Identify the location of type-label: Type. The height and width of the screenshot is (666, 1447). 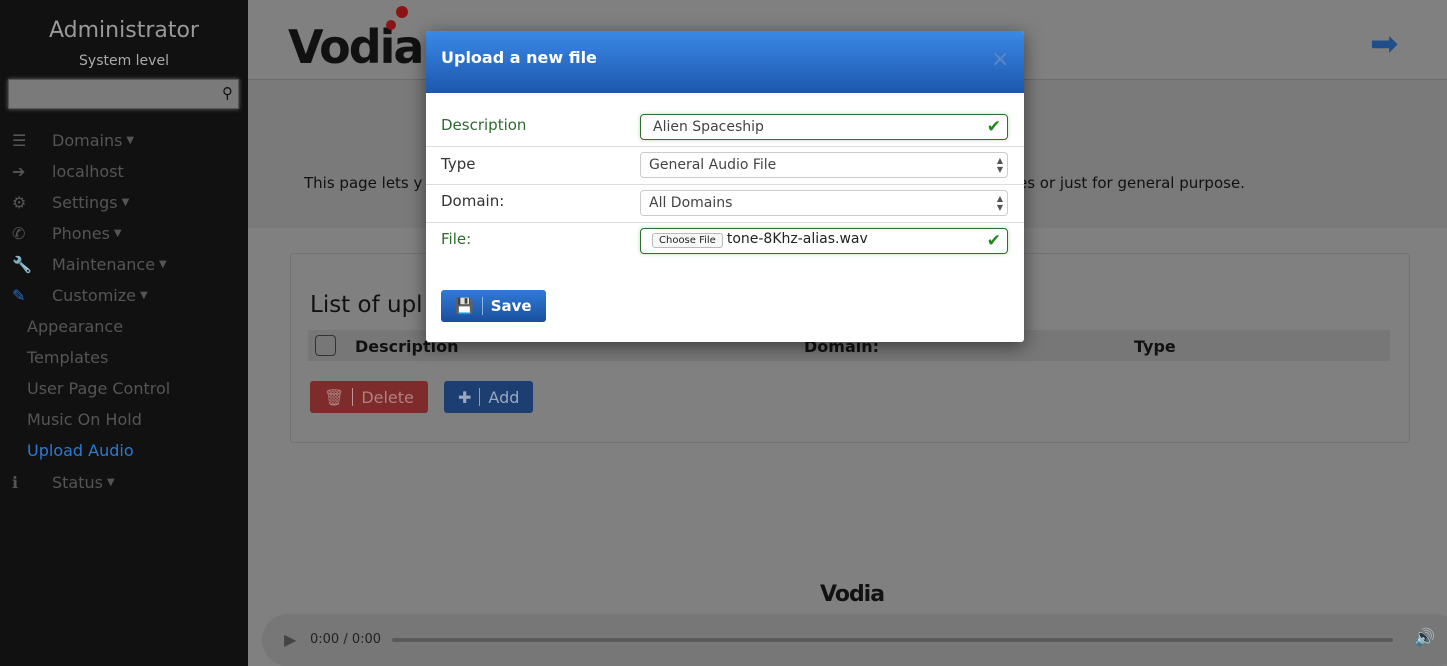
(458, 164).